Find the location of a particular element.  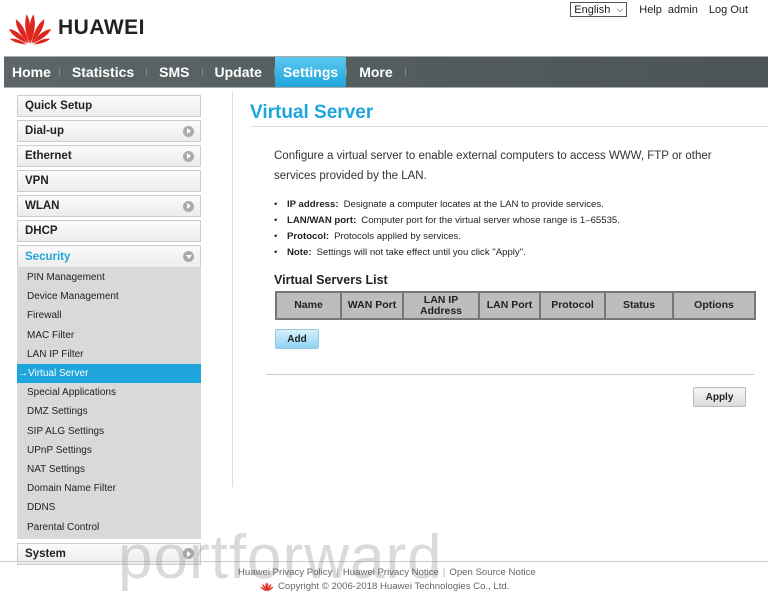

logout-link: Log Out is located at coordinates (728, 10).